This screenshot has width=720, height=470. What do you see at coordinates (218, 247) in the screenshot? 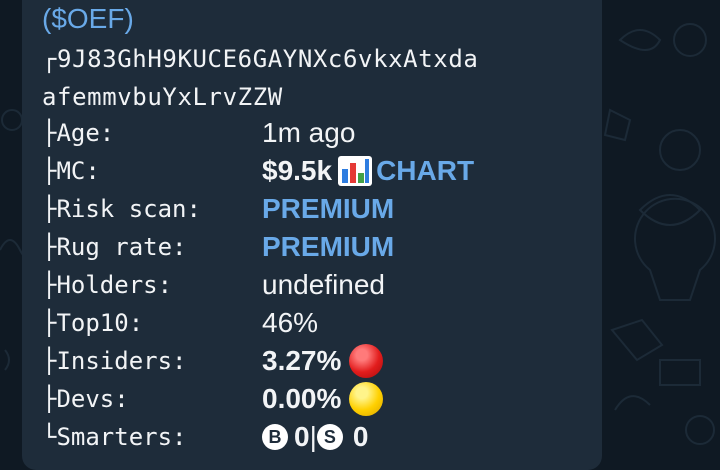
I see `row-rug-rate: ├Rug rate: PREMIUM` at bounding box center [218, 247].